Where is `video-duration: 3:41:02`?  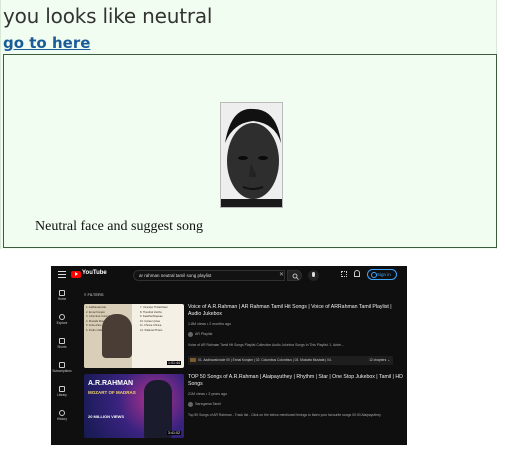 video-duration: 3:41:02 is located at coordinates (174, 433).